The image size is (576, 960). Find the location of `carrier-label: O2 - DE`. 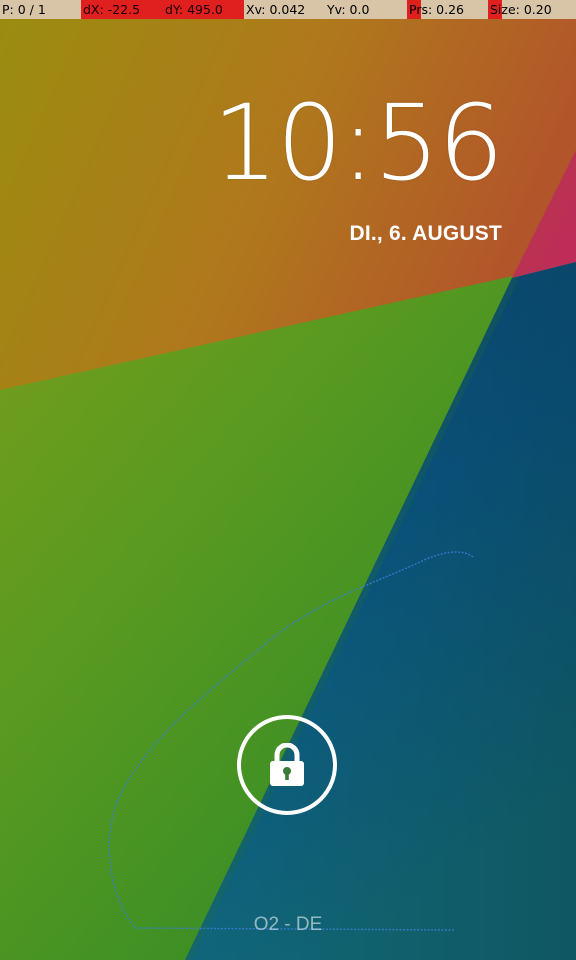

carrier-label: O2 - DE is located at coordinates (288, 924).